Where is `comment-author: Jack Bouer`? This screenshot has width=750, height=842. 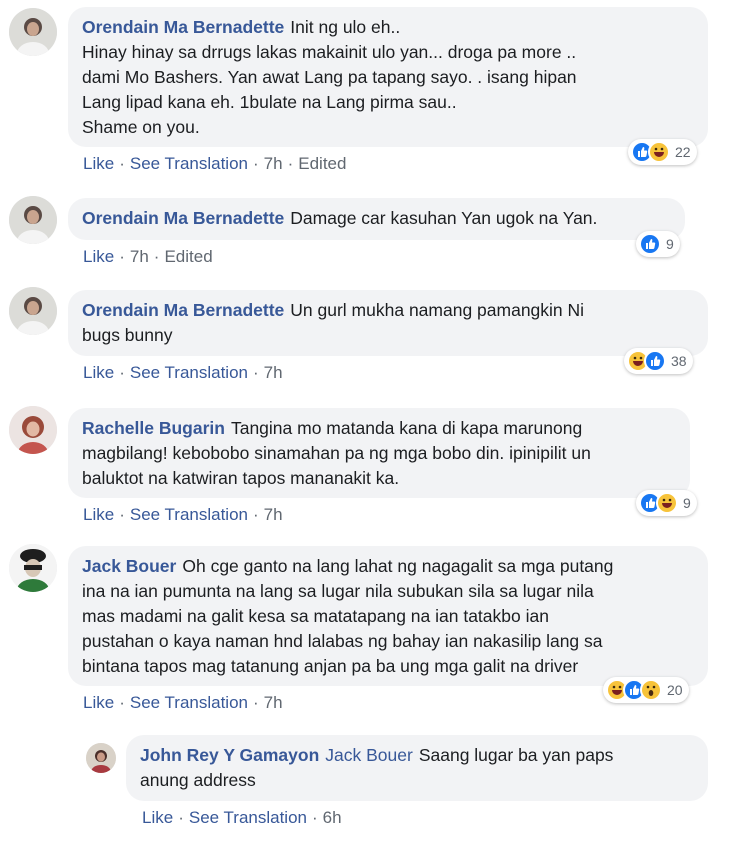
comment-author: Jack Bouer is located at coordinates (129, 566).